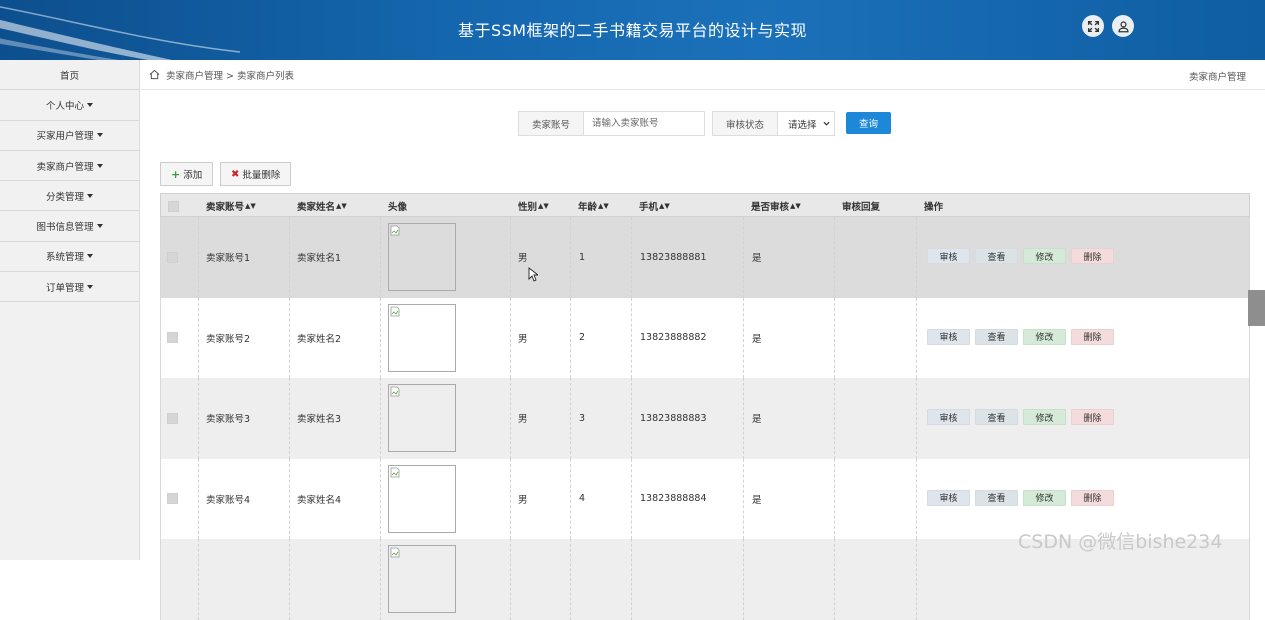 Image resolution: width=1265 pixels, height=620 pixels. I want to click on fullscreen-icon, so click(1093, 26).